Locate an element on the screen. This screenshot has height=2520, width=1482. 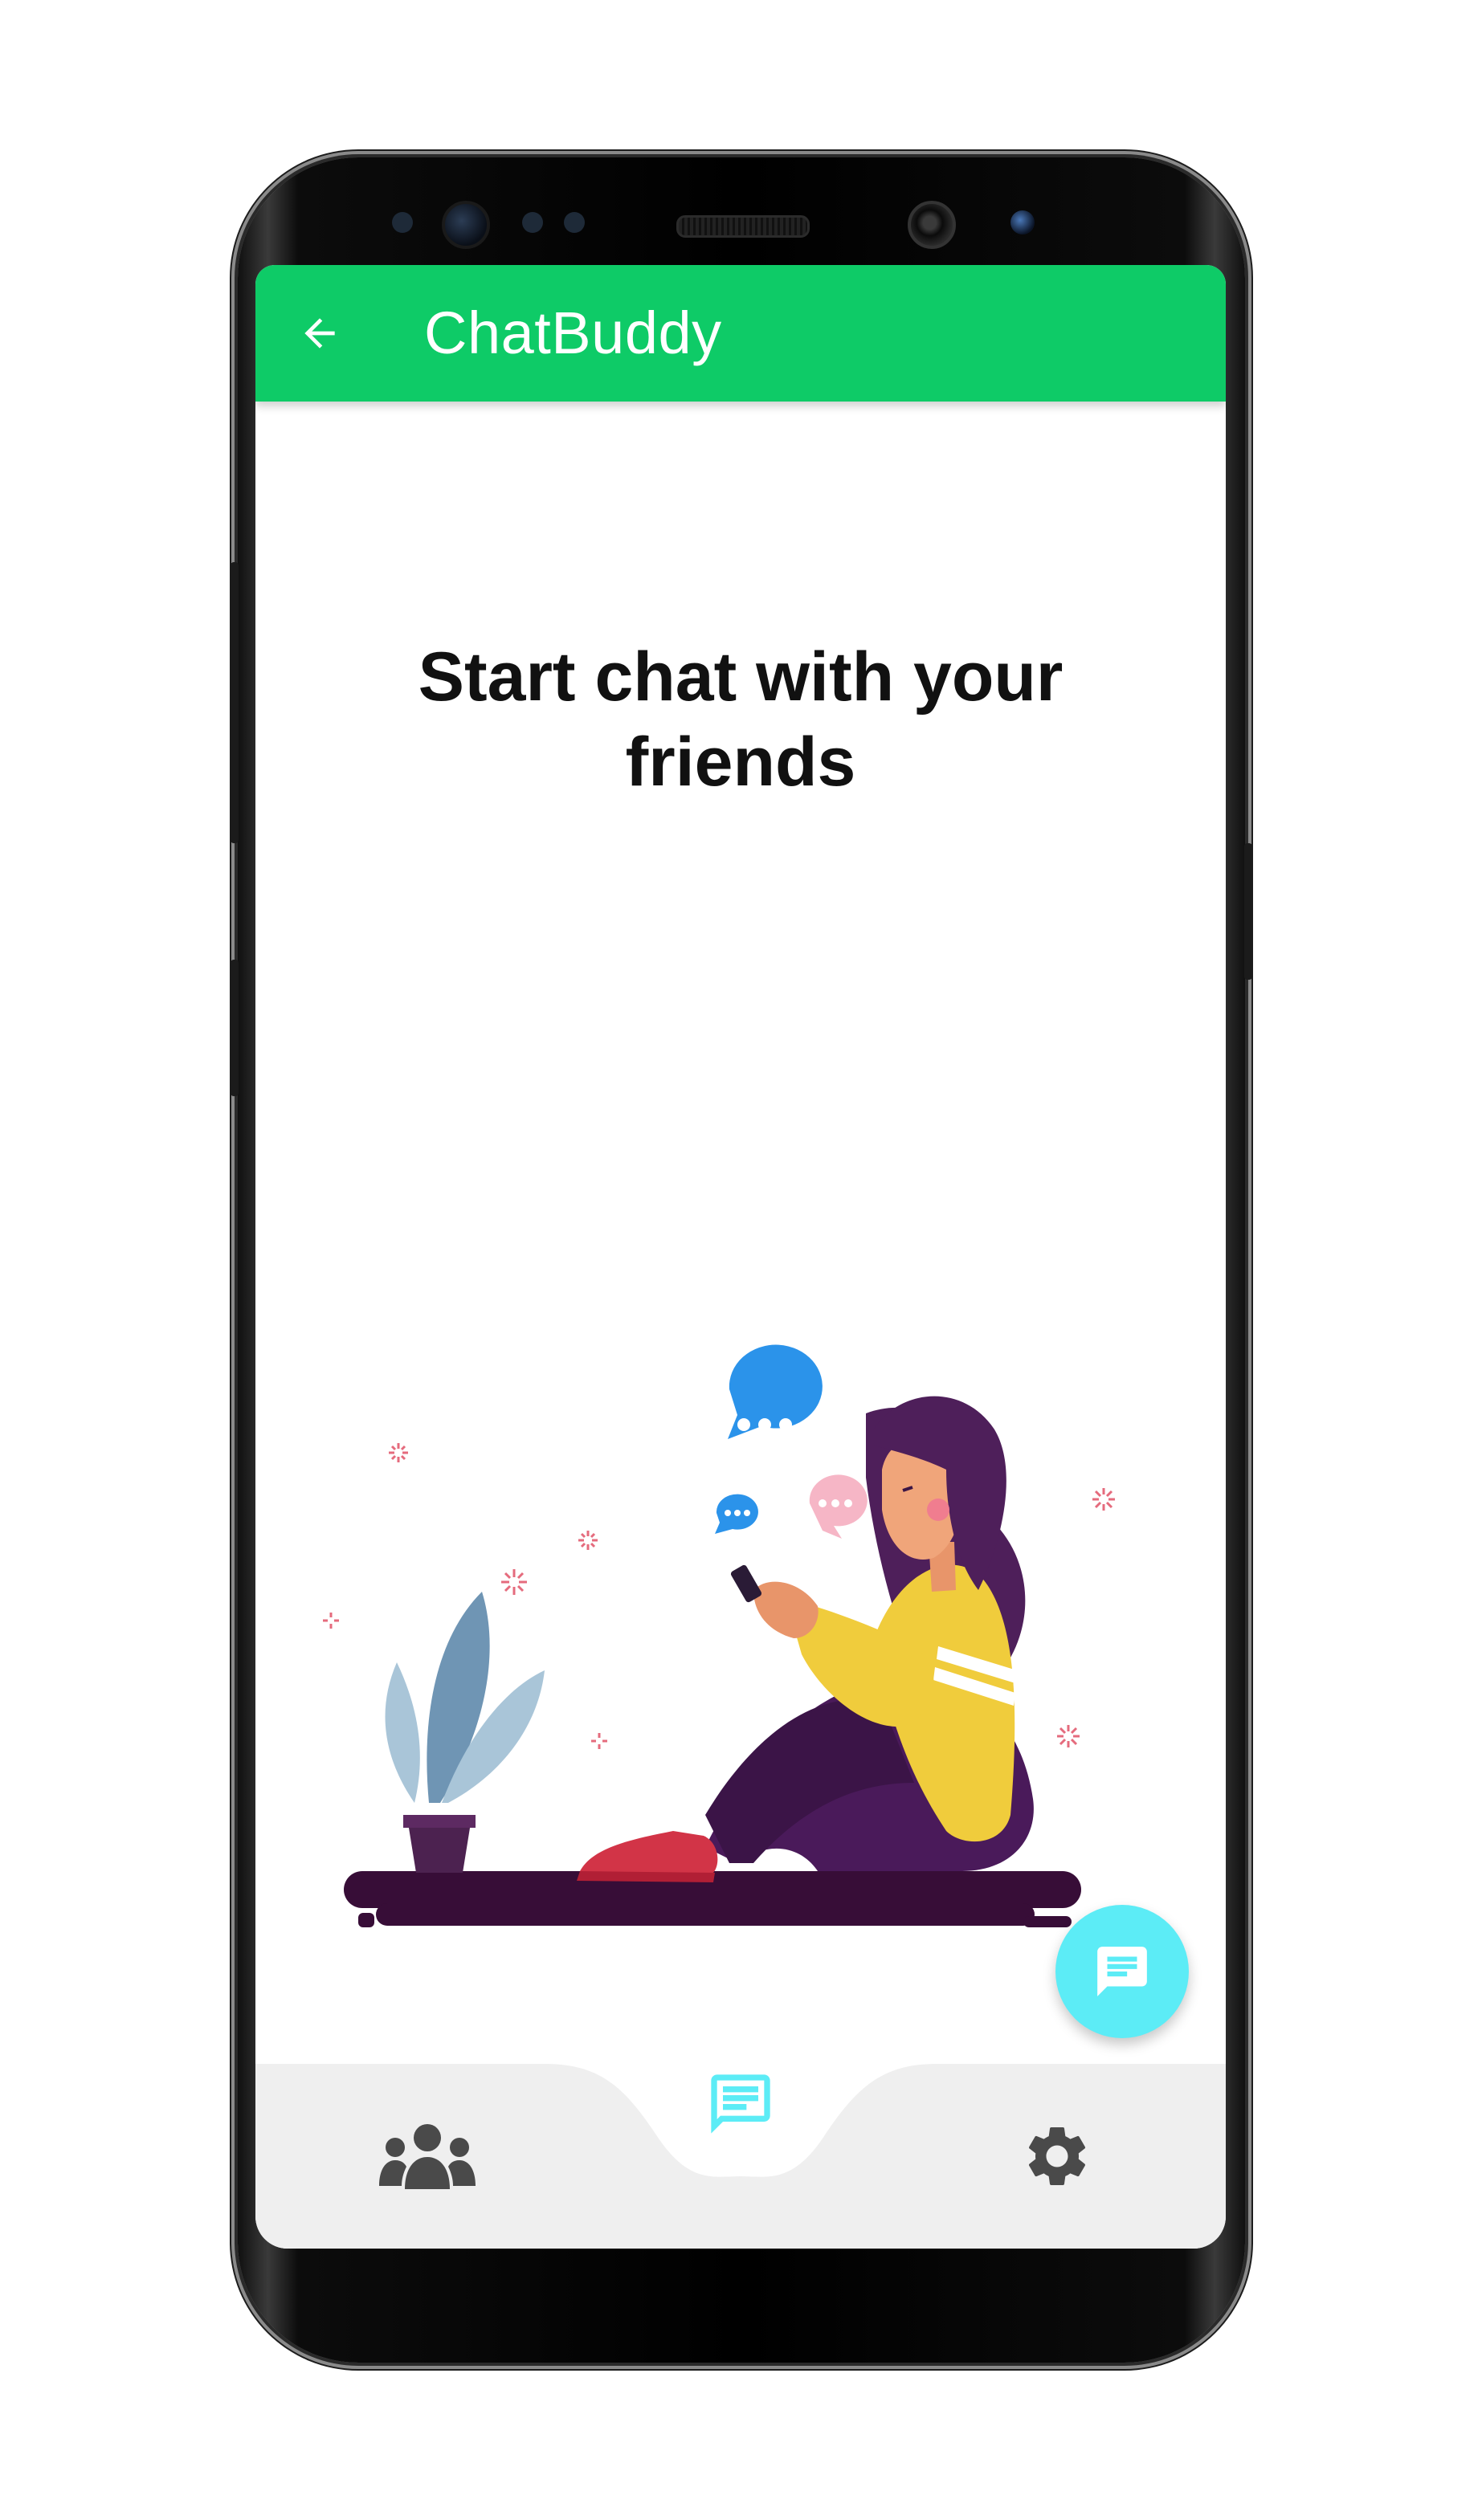
iris-led is located at coordinates (1022, 222).